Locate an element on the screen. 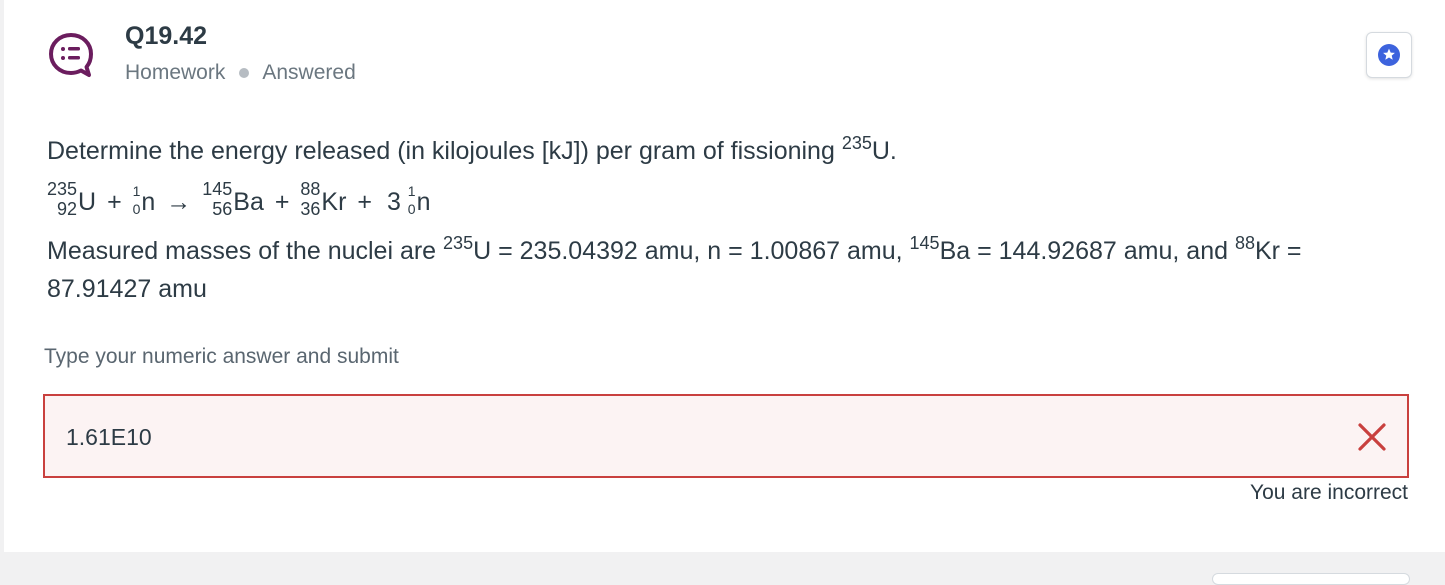 The image size is (1445, 585). next-button is located at coordinates (1311, 579).